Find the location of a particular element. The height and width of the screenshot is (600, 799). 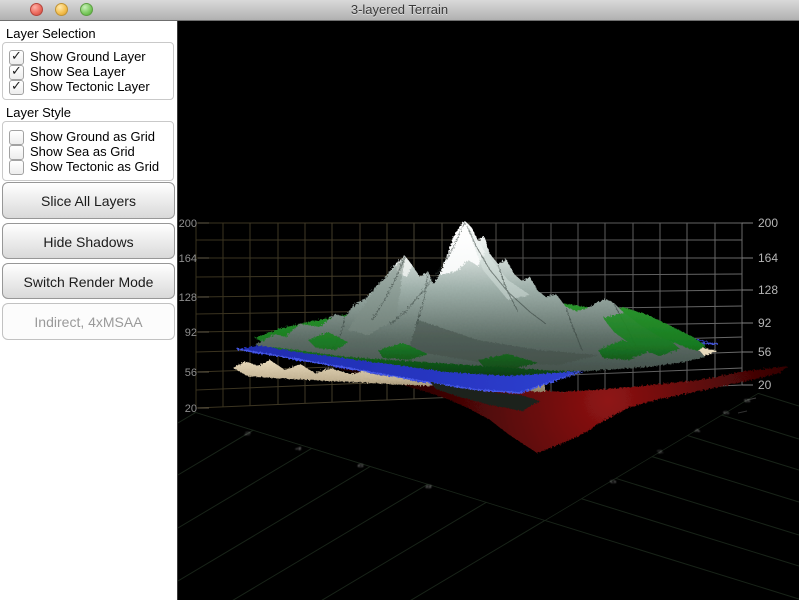

title-bar: 3-layered Terrain is located at coordinates (399, 10).